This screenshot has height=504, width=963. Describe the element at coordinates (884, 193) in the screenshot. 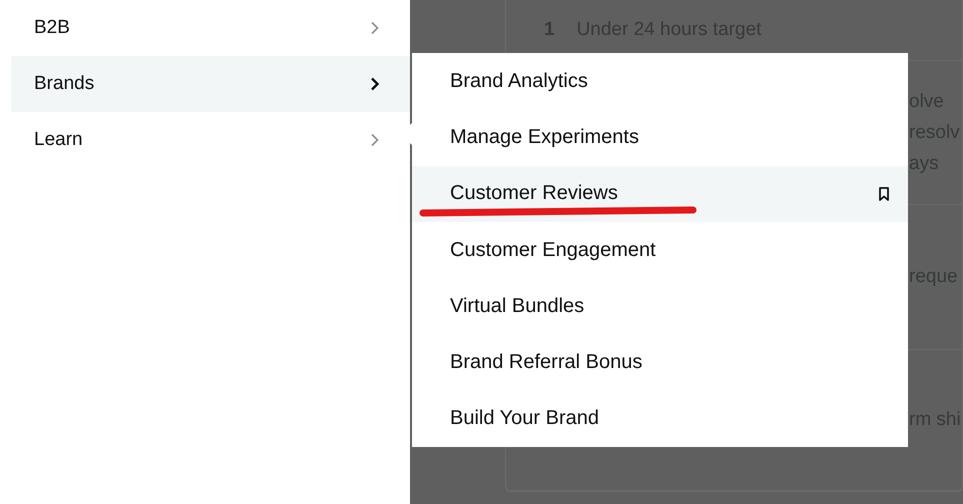

I see `bookmark-icon` at that location.